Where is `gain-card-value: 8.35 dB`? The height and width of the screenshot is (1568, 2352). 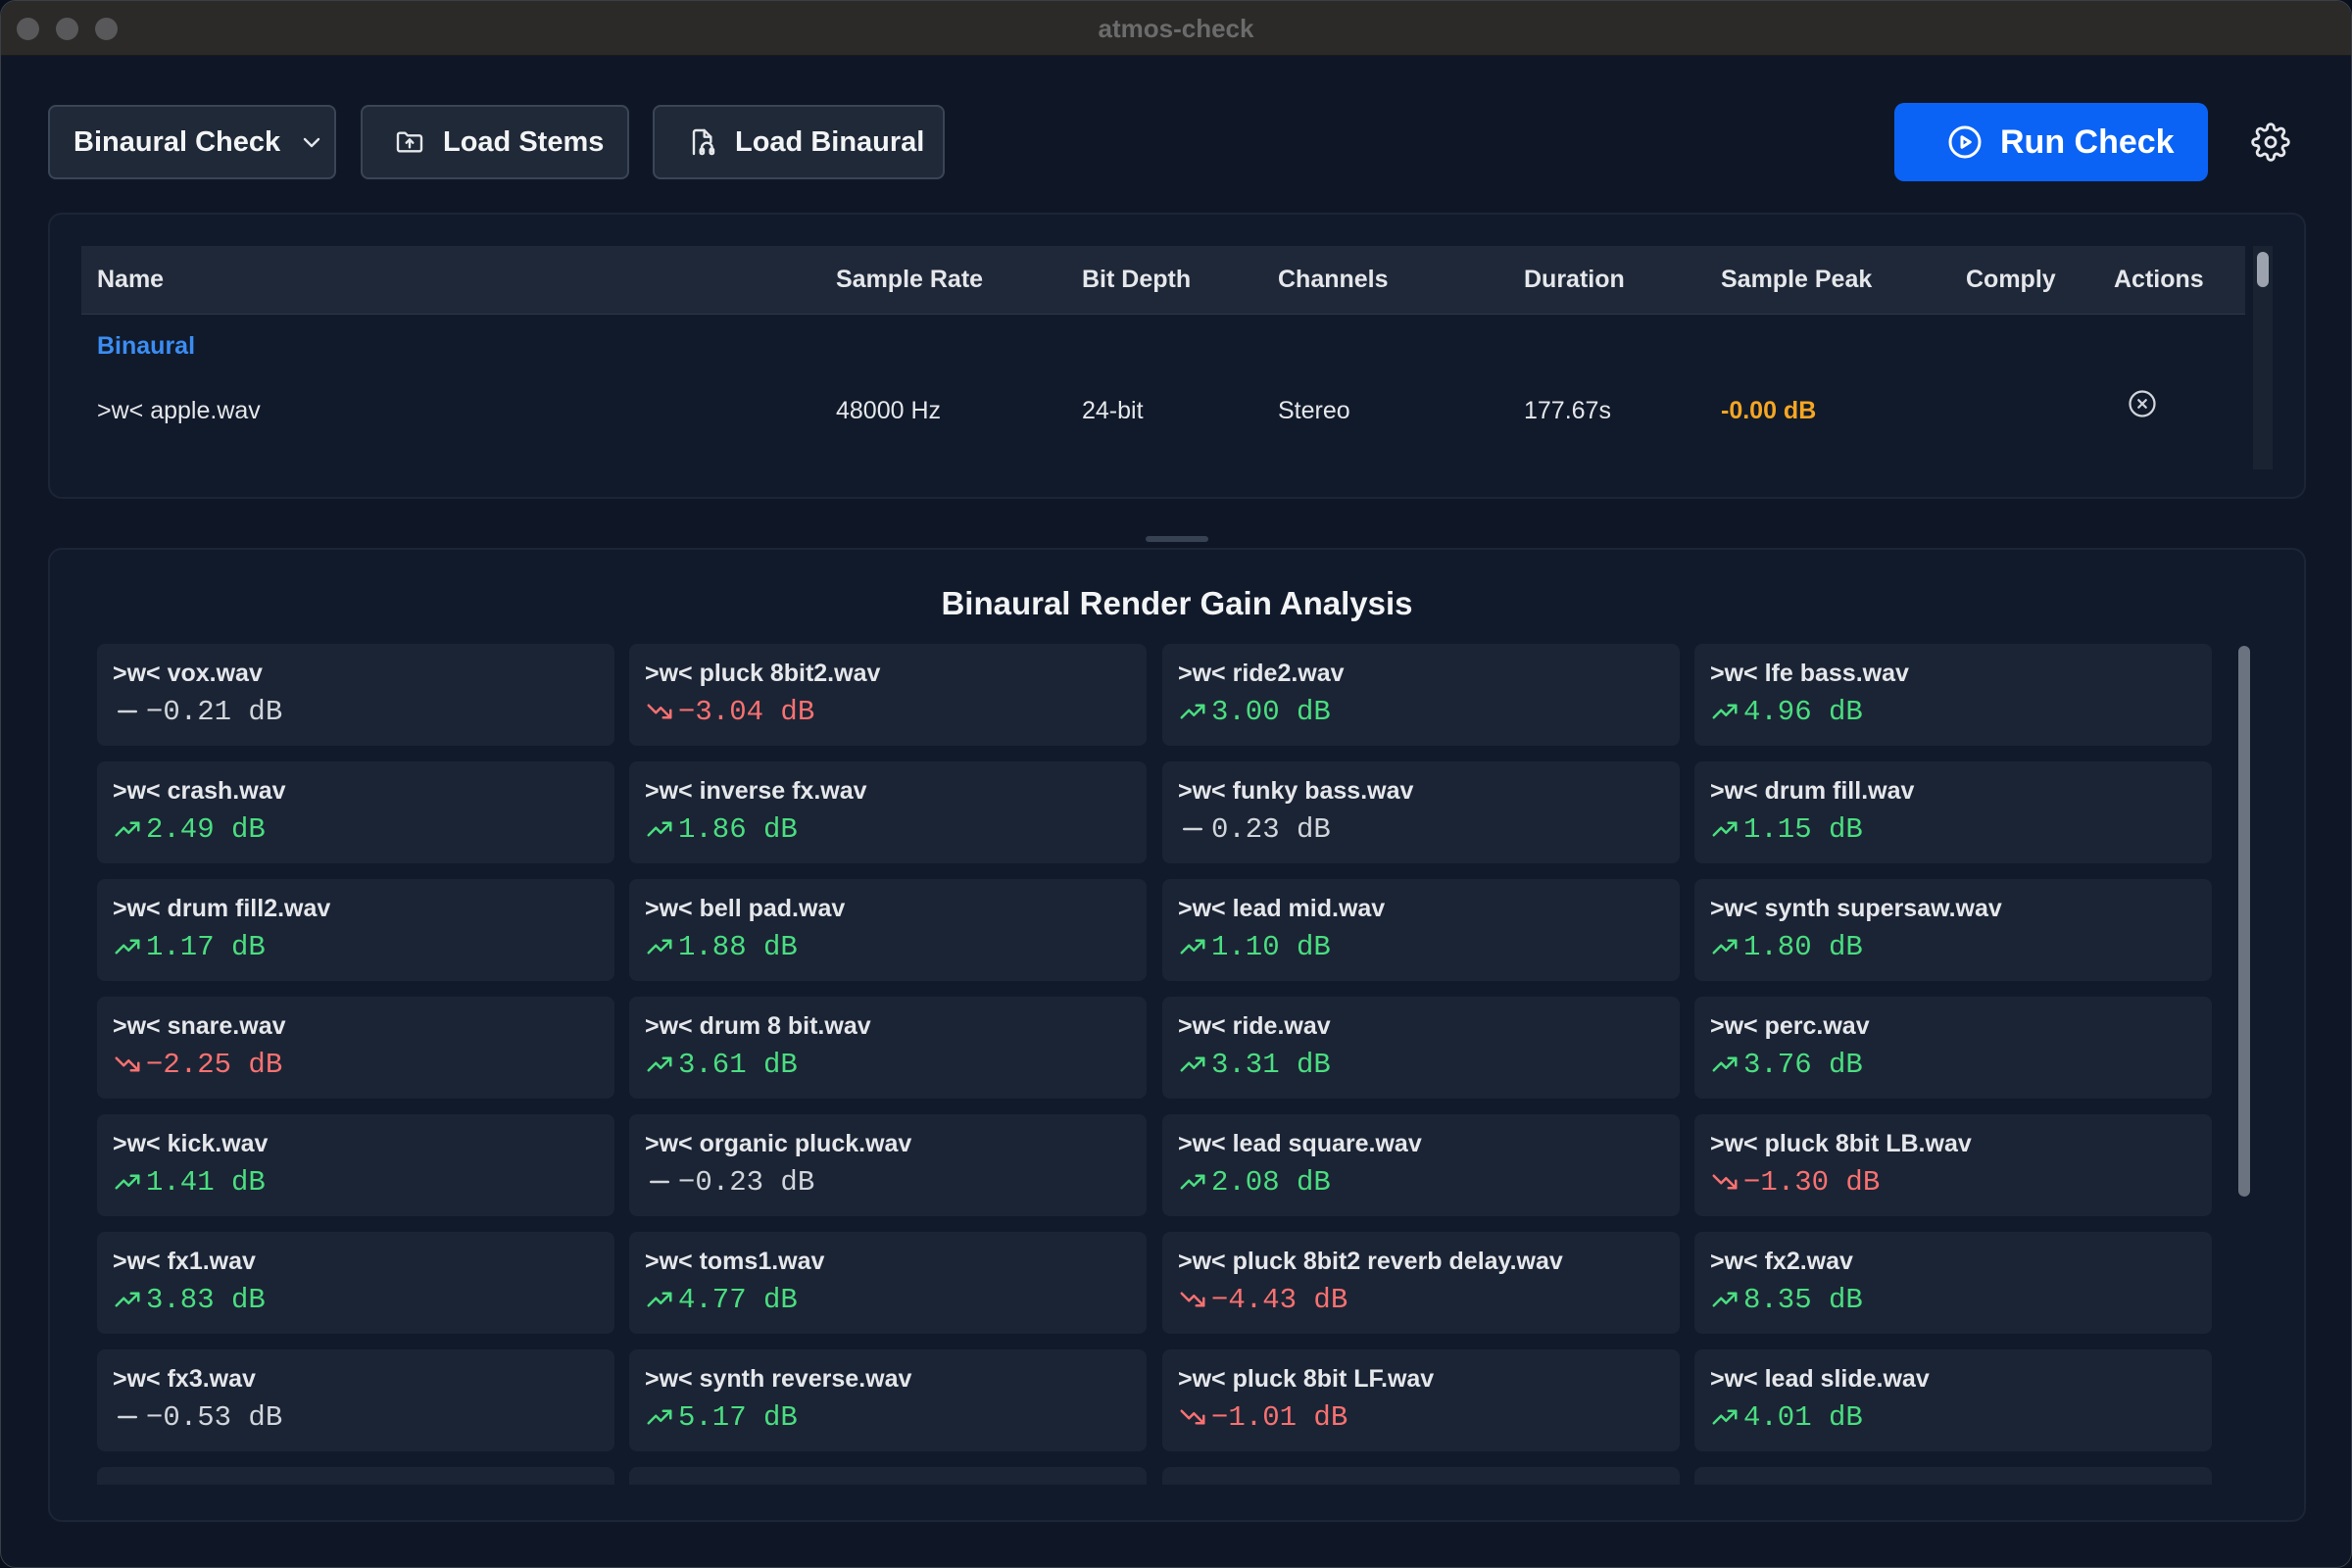 gain-card-value: 8.35 dB is located at coordinates (1803, 1299).